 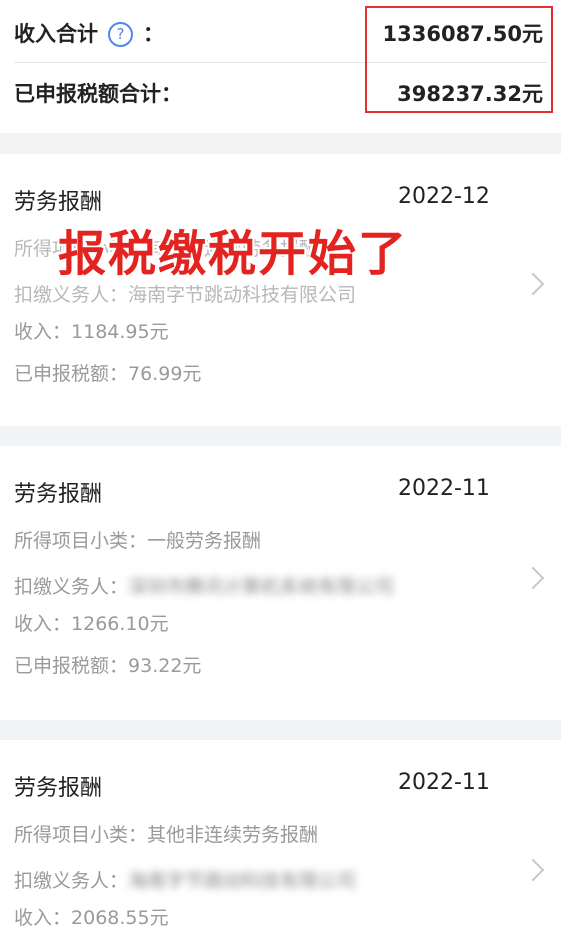 I want to click on income-total-label-group: 收入合计? ：, so click(x=89, y=33).